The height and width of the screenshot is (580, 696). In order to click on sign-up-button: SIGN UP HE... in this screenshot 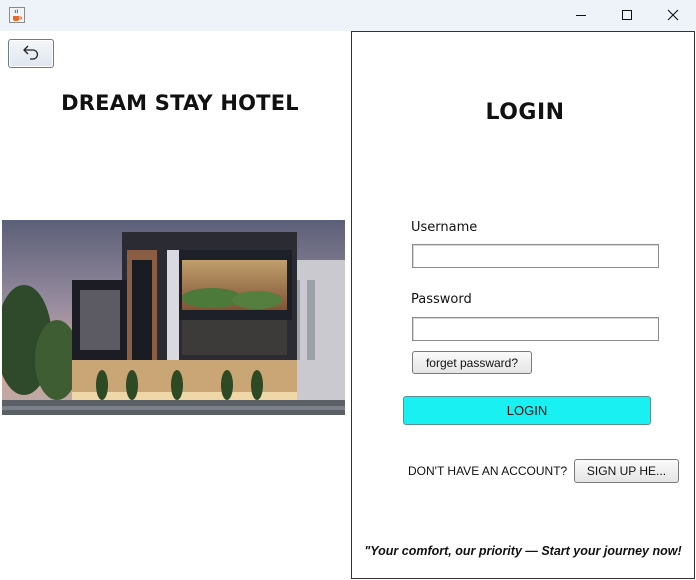, I will do `click(626, 471)`.